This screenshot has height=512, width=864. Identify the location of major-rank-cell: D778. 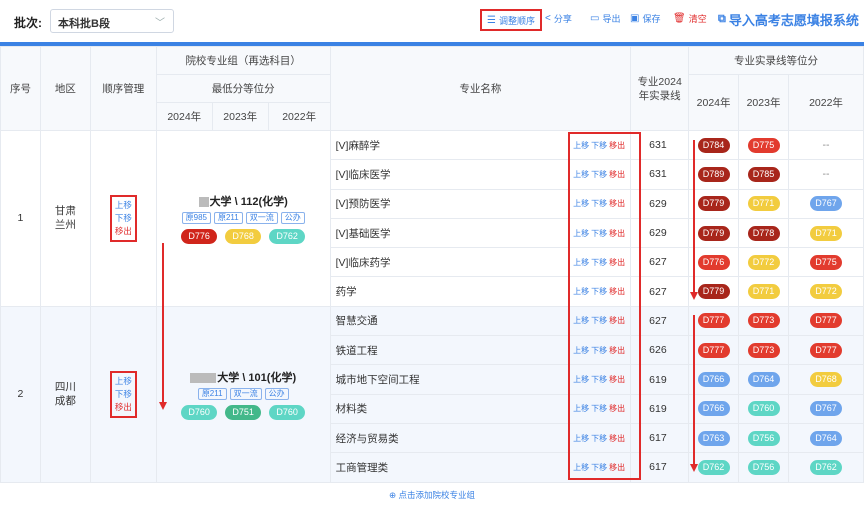
(763, 233).